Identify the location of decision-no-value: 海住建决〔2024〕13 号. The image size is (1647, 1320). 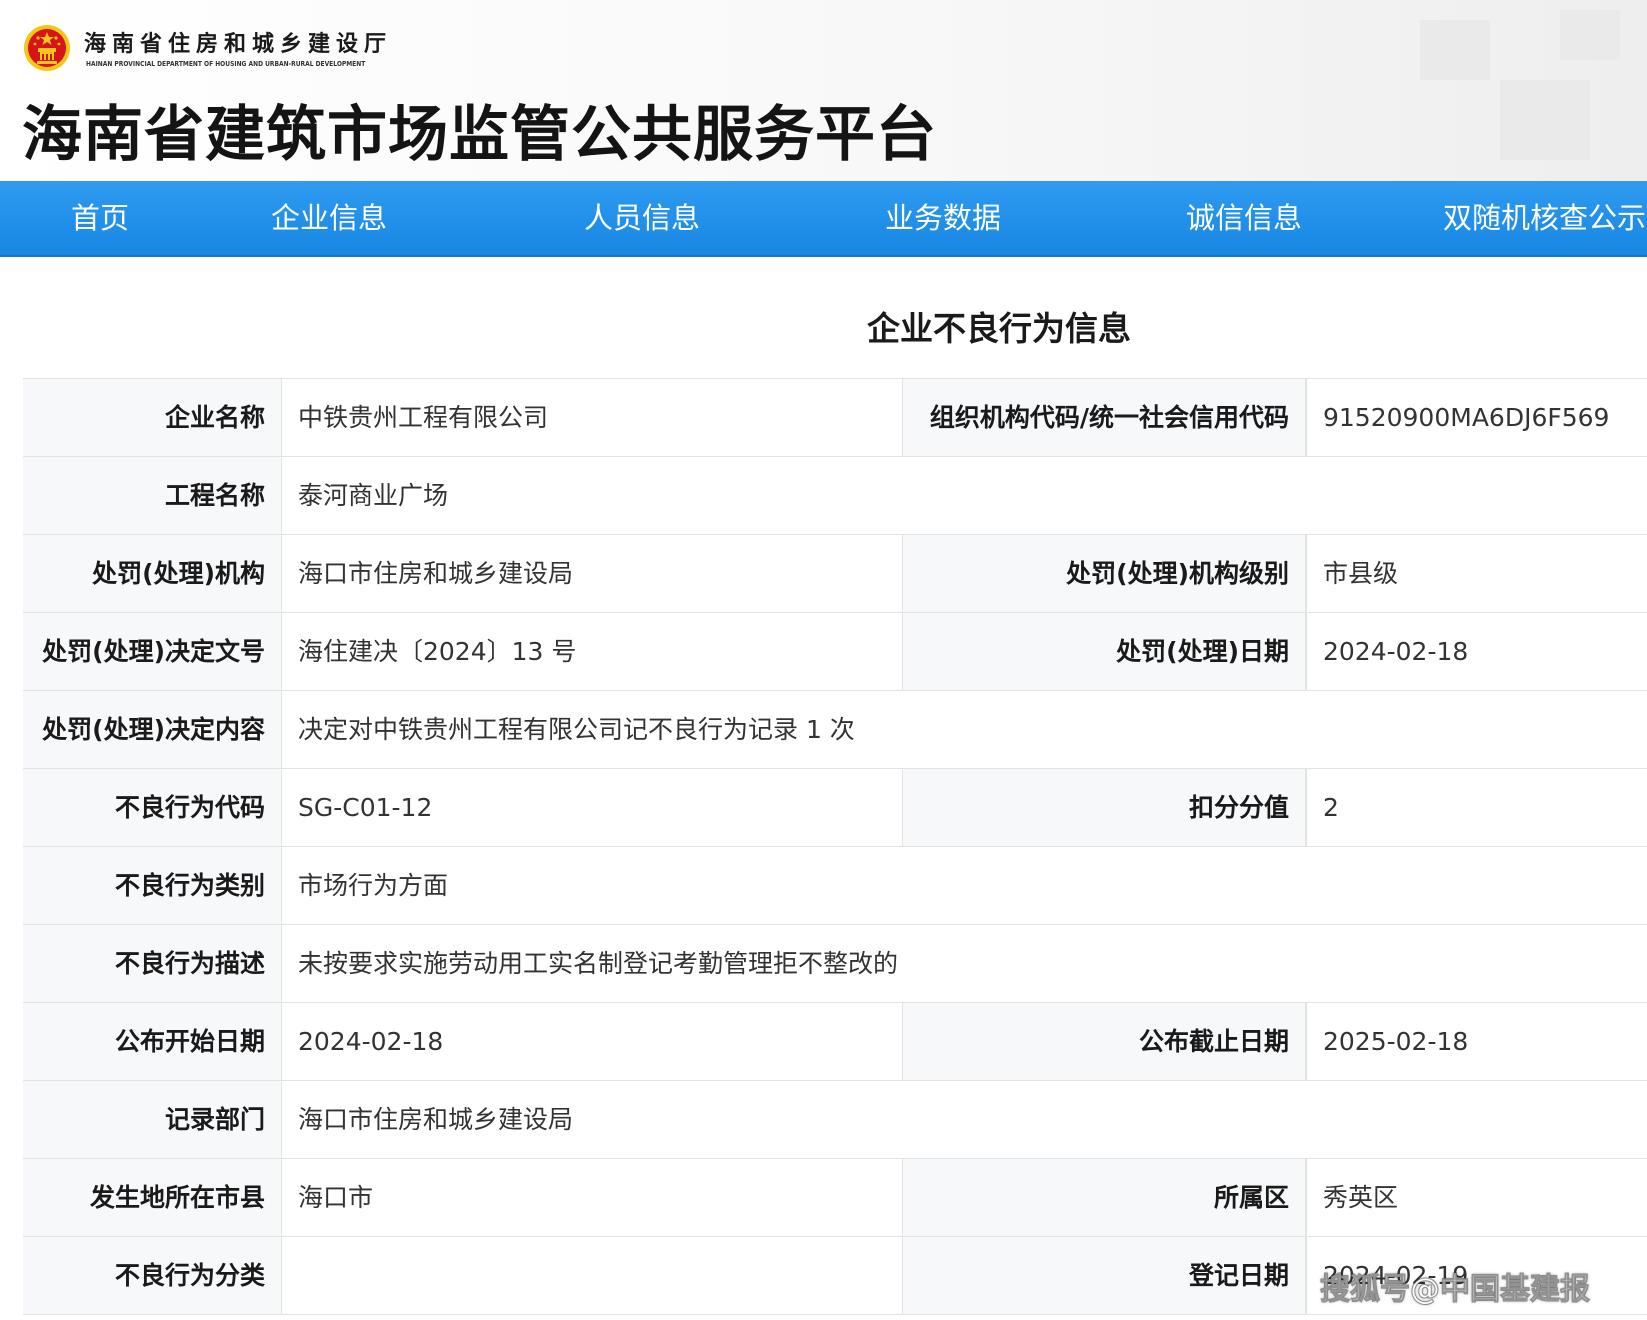
(437, 651).